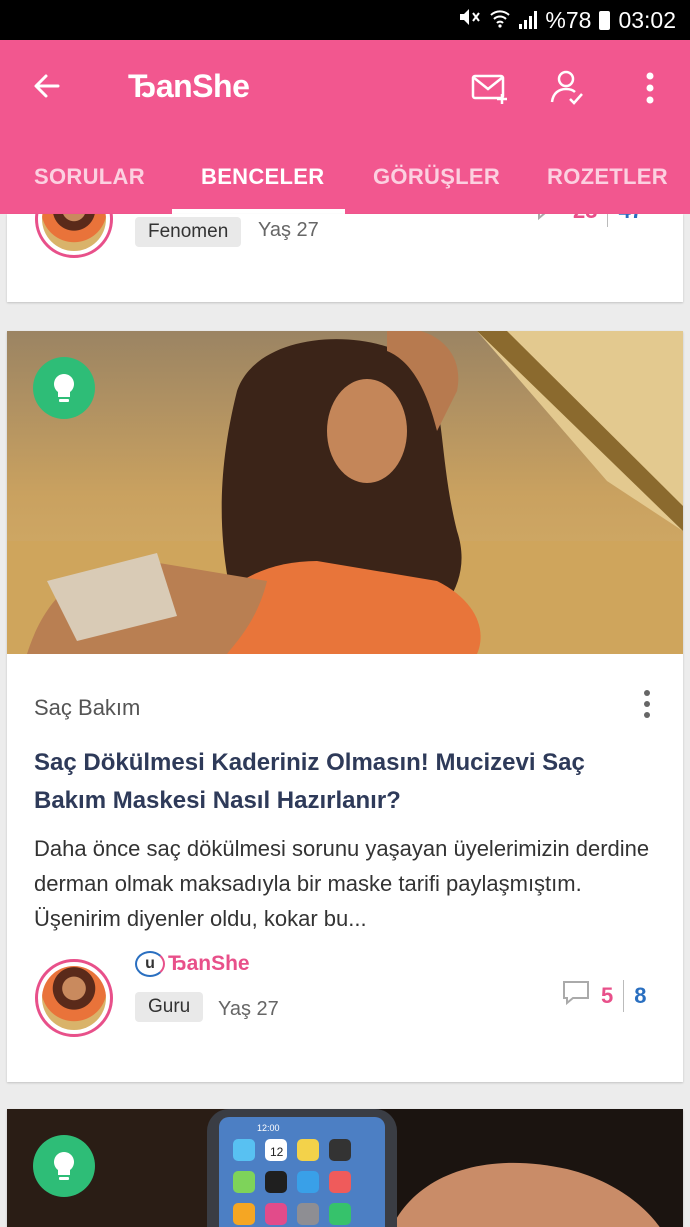  What do you see at coordinates (605, 20) in the screenshot?
I see `battery-icon` at bounding box center [605, 20].